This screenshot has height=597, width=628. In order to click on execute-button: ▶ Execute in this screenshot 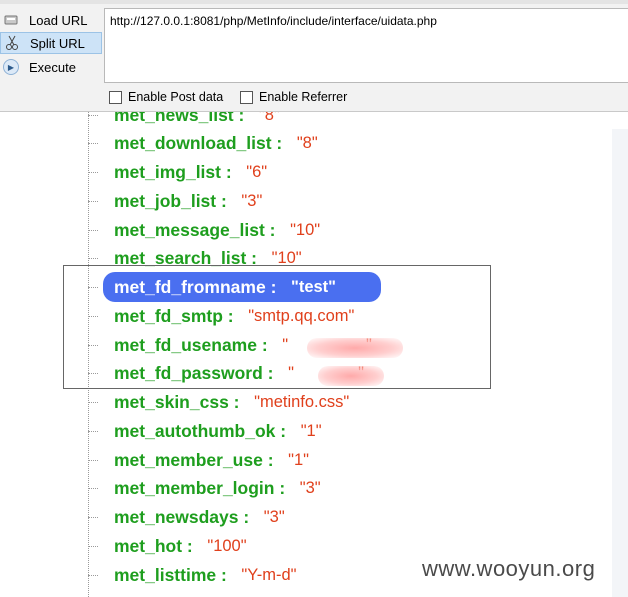, I will do `click(51, 67)`.